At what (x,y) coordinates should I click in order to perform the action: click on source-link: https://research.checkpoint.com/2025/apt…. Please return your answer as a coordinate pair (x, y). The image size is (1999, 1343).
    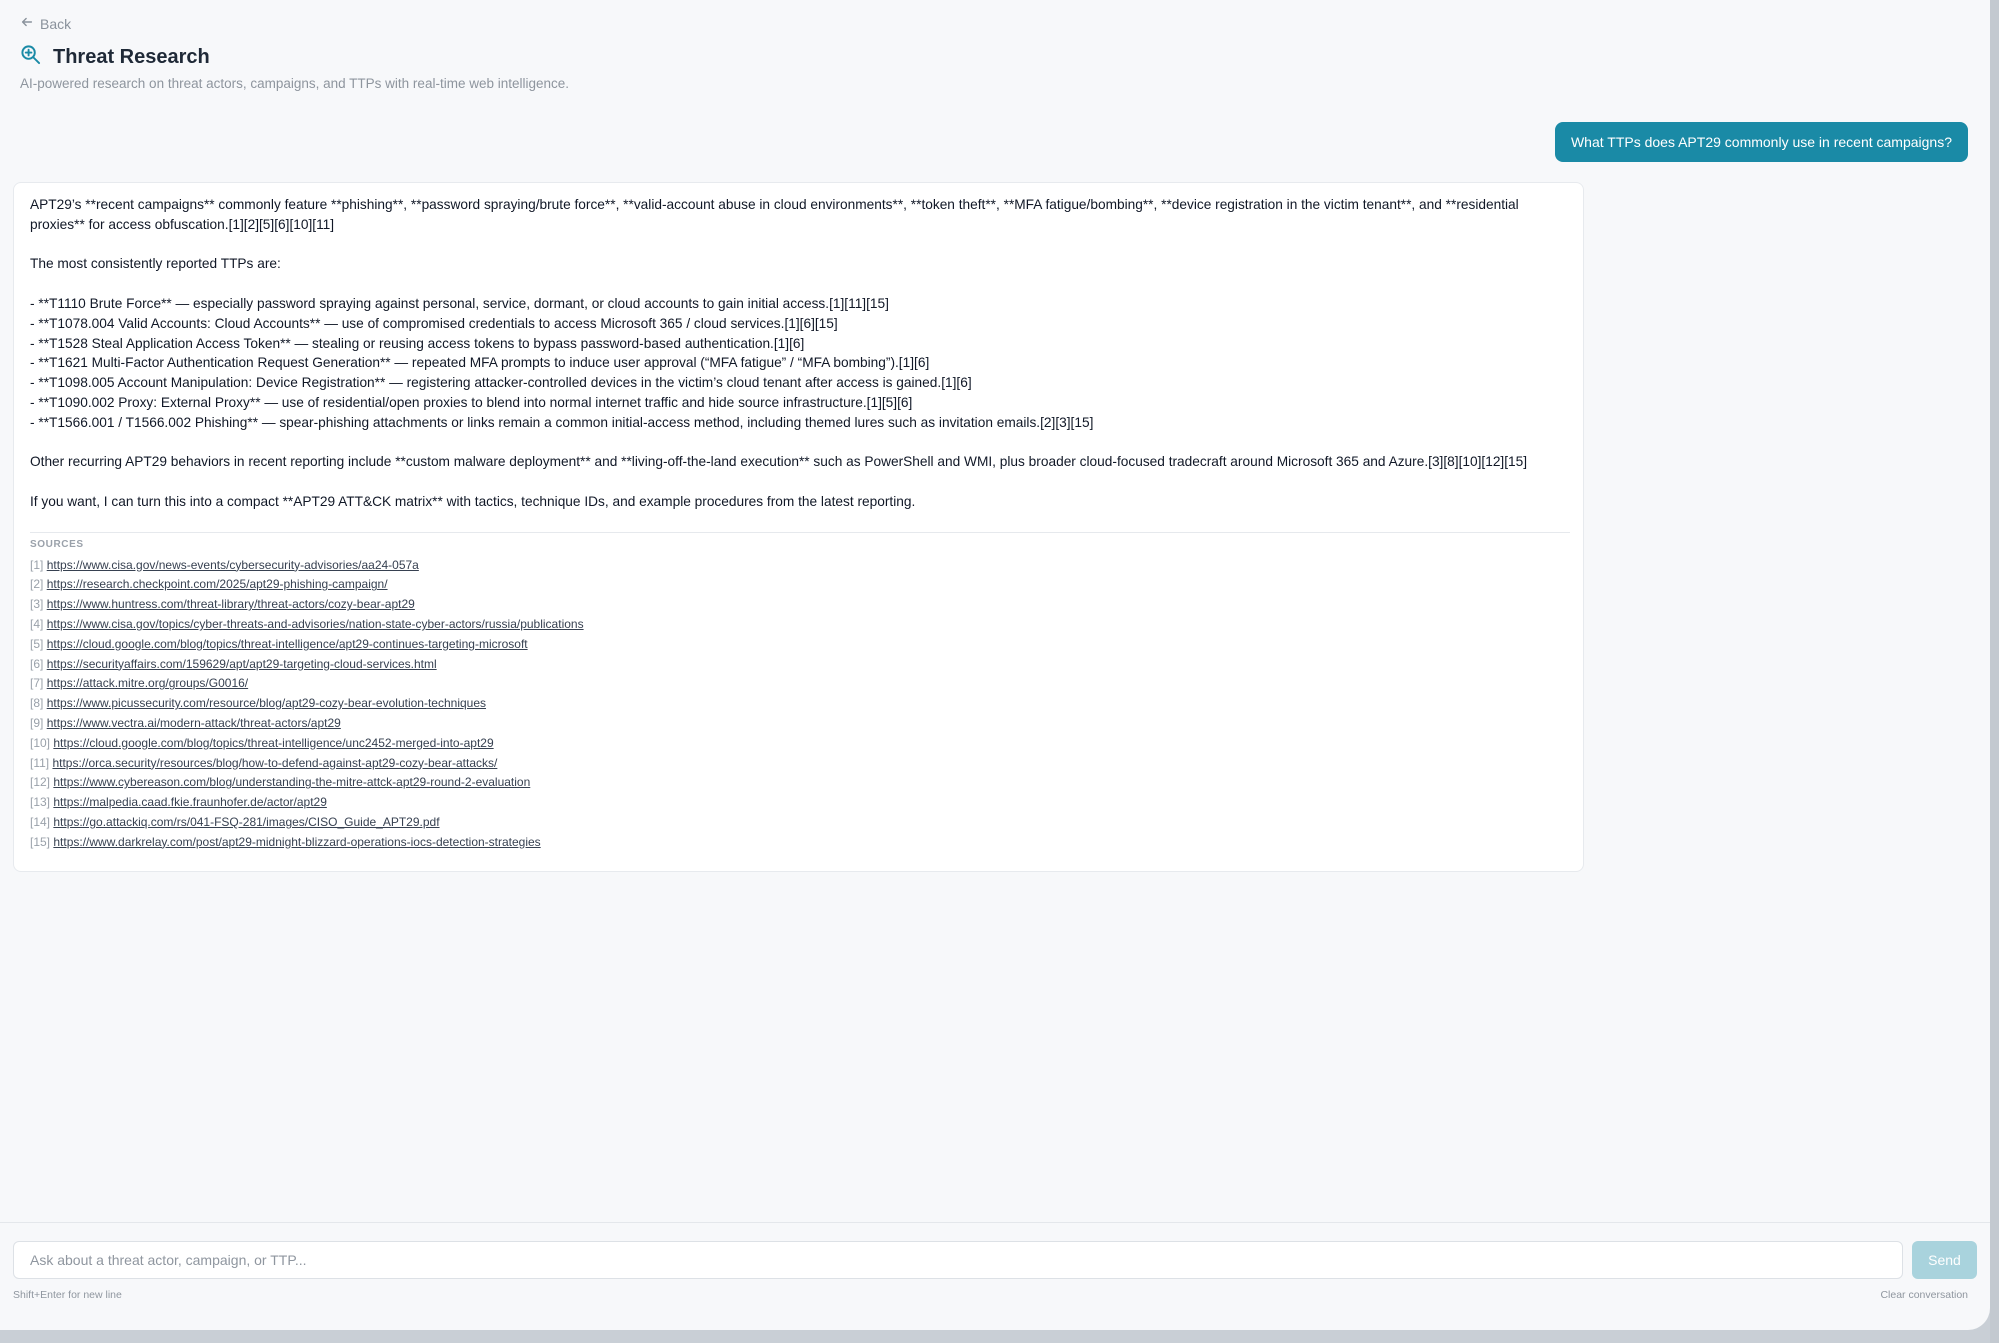
    Looking at the image, I should click on (217, 584).